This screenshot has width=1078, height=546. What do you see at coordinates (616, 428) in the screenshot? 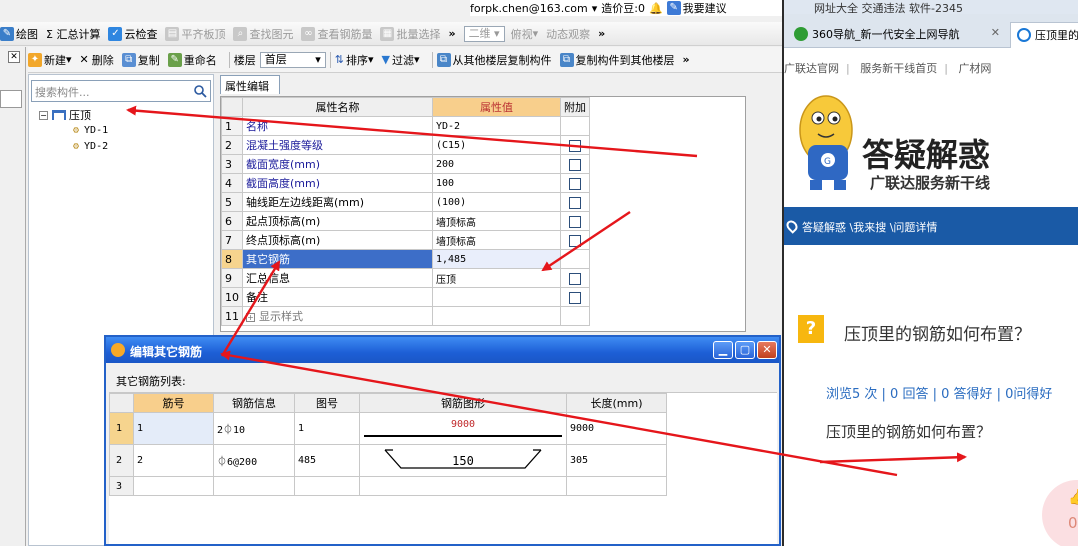
I see `length-cell: 9000` at bounding box center [616, 428].